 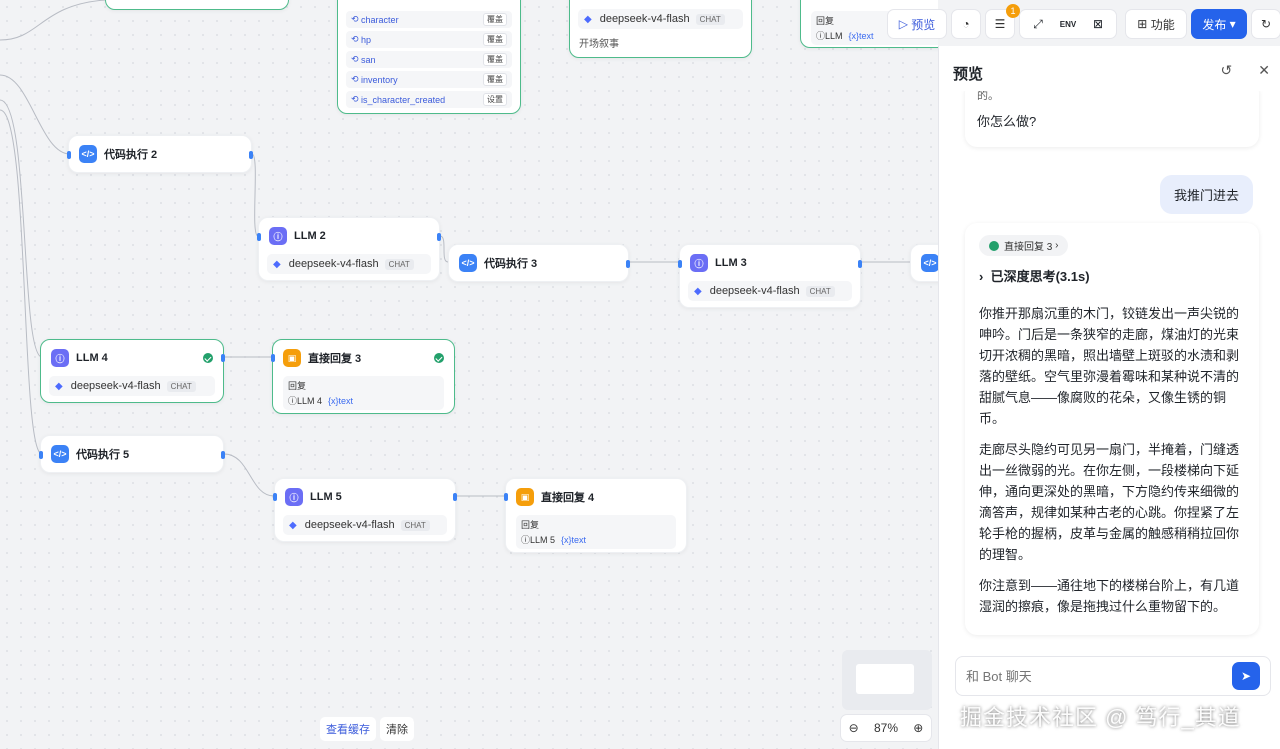 I want to click on reply-node-4: ▣ 直接回复 4 回复 ⓘLLM 5 {x}text, so click(x=595, y=515).